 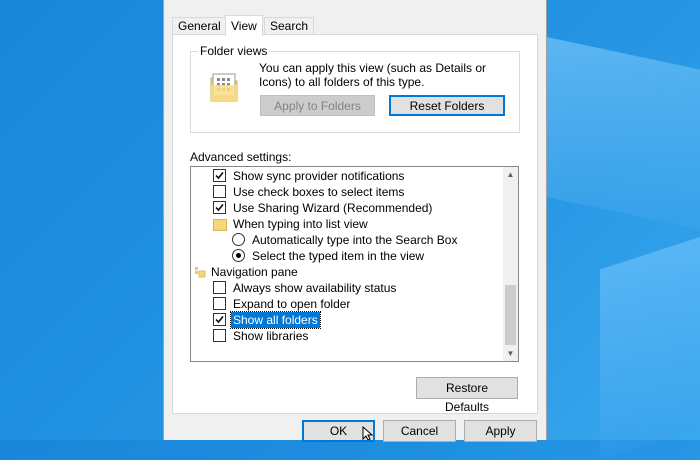 I want to click on radio-dot, so click(x=238, y=255).